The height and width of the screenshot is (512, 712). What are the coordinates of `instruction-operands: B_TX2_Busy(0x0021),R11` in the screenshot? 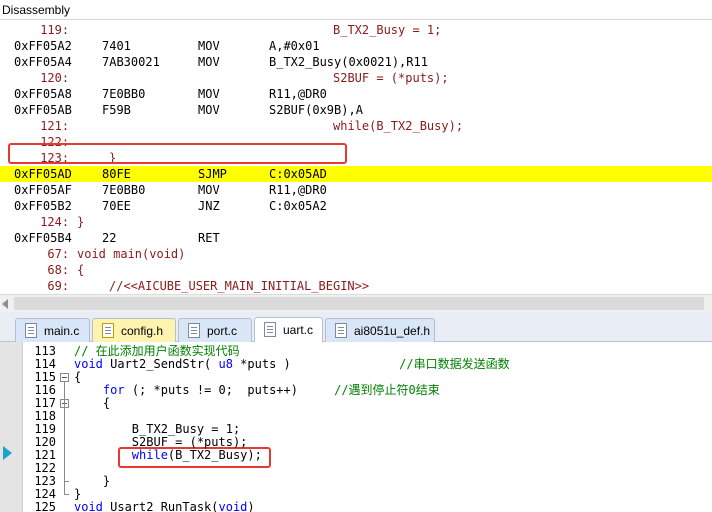 It's located at (348, 62).